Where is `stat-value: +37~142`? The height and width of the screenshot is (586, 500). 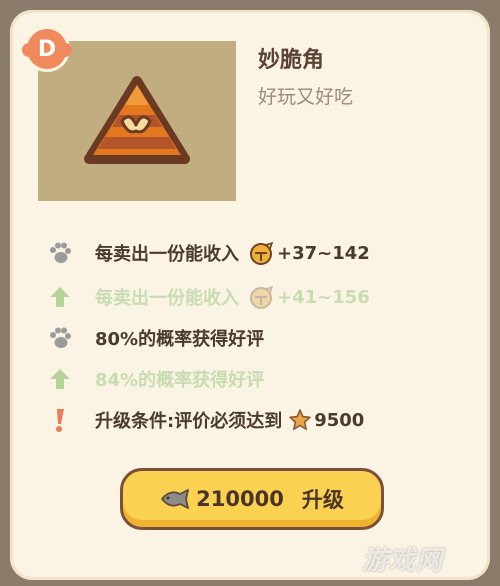
stat-value: +37~142 is located at coordinates (323, 253).